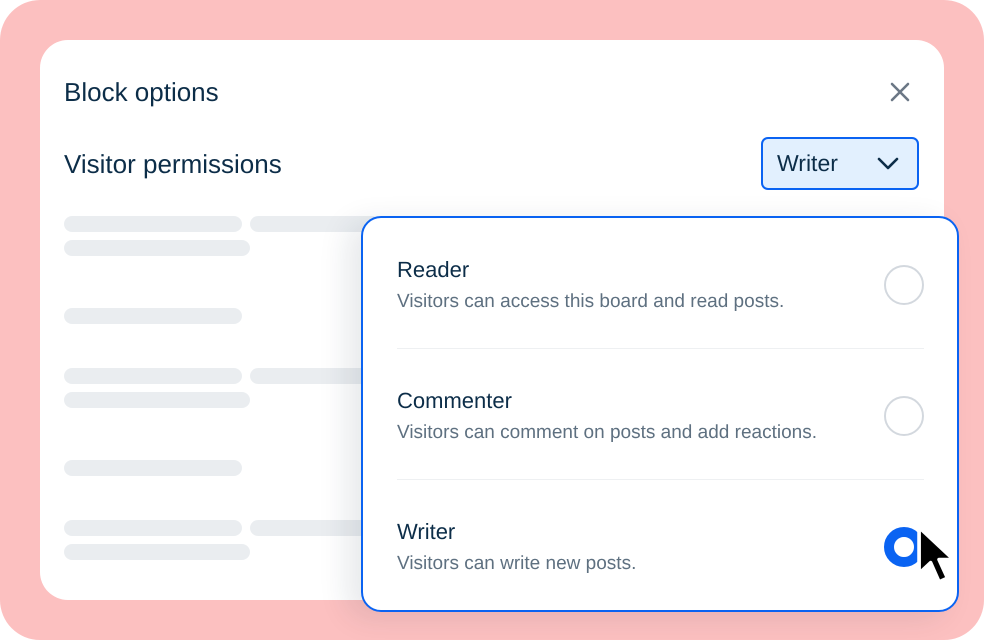  I want to click on close-icon, so click(900, 92).